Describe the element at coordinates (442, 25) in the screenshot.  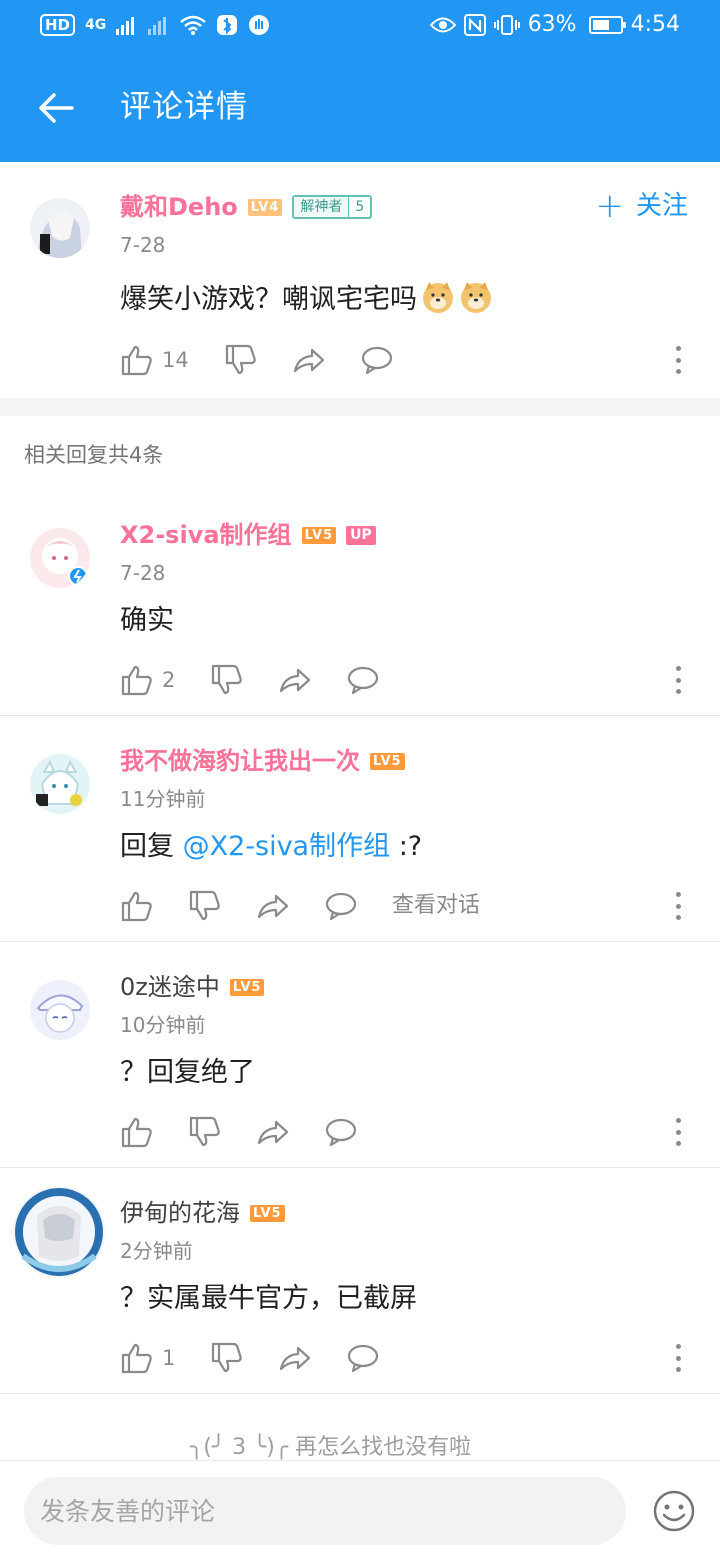
I see `eye-icon` at that location.